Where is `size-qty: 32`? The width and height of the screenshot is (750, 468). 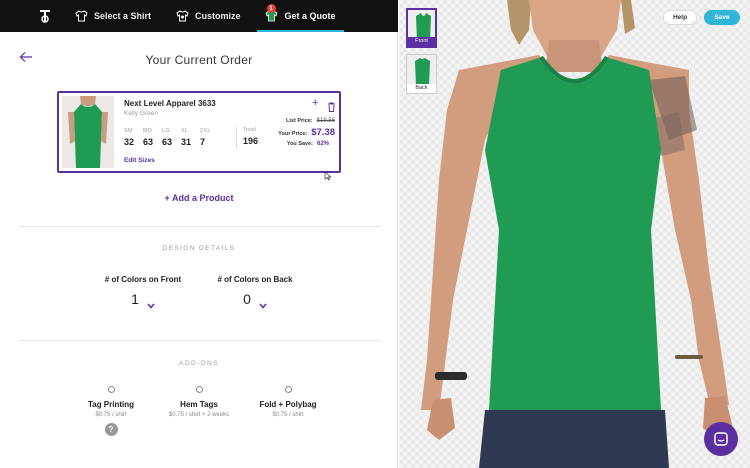
size-qty: 32 is located at coordinates (129, 142).